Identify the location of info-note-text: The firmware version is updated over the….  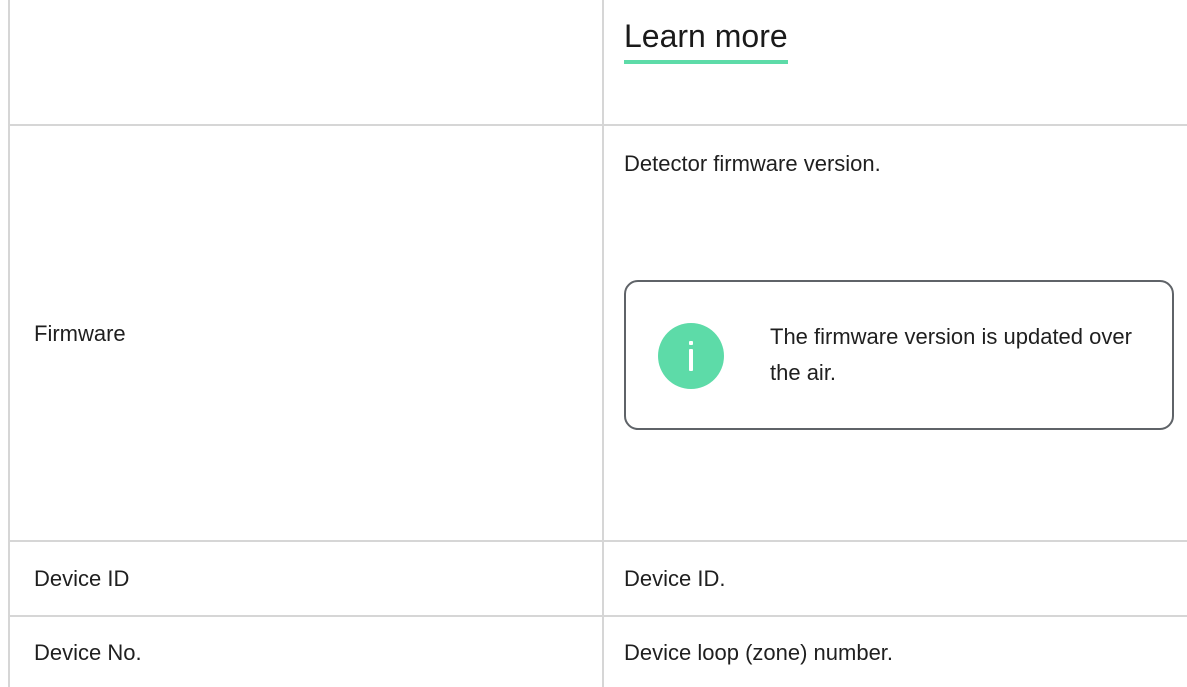
(951, 354).